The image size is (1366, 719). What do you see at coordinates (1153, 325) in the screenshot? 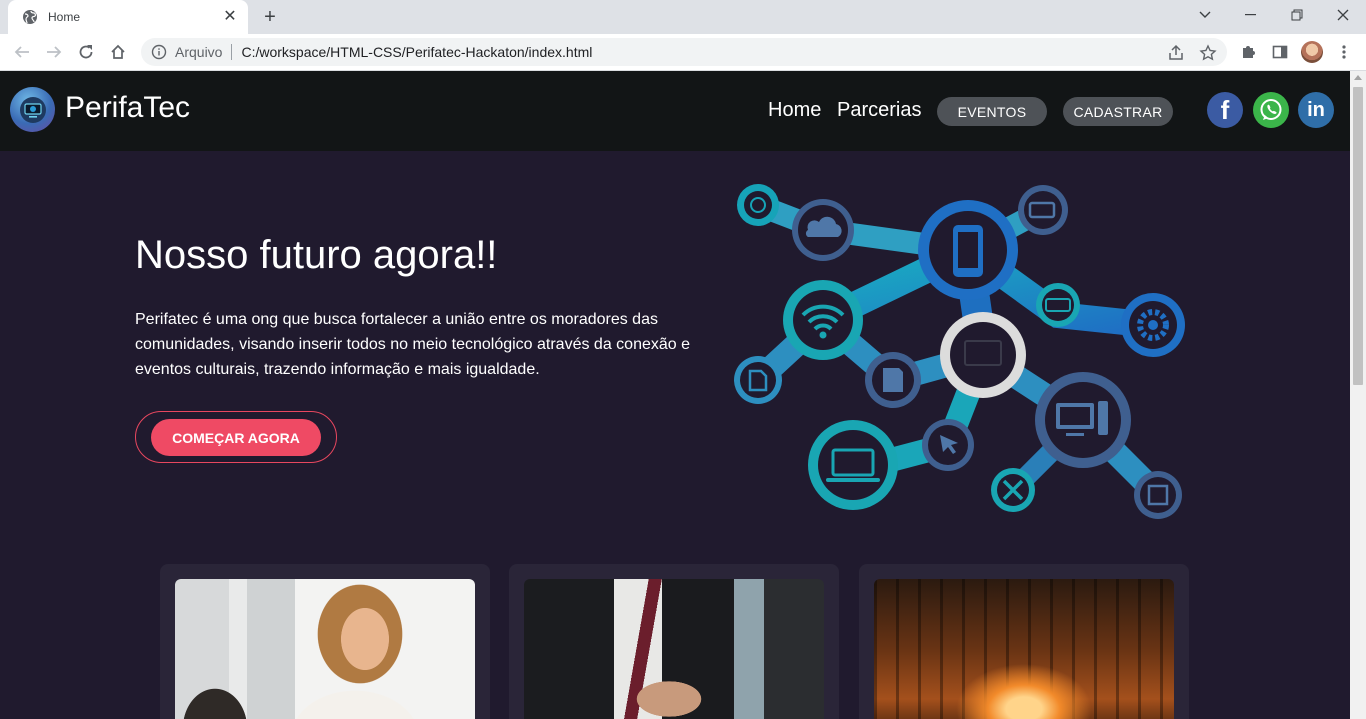
I see `node-gear` at bounding box center [1153, 325].